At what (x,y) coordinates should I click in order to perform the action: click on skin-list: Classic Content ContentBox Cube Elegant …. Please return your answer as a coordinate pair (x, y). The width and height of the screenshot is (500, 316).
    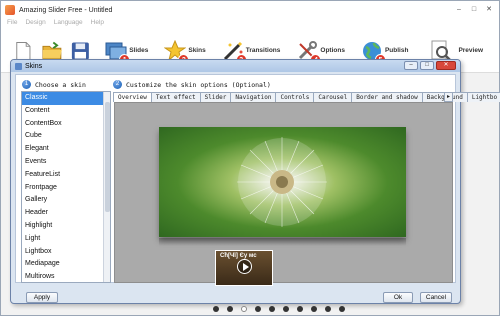
    Looking at the image, I should click on (66, 187).